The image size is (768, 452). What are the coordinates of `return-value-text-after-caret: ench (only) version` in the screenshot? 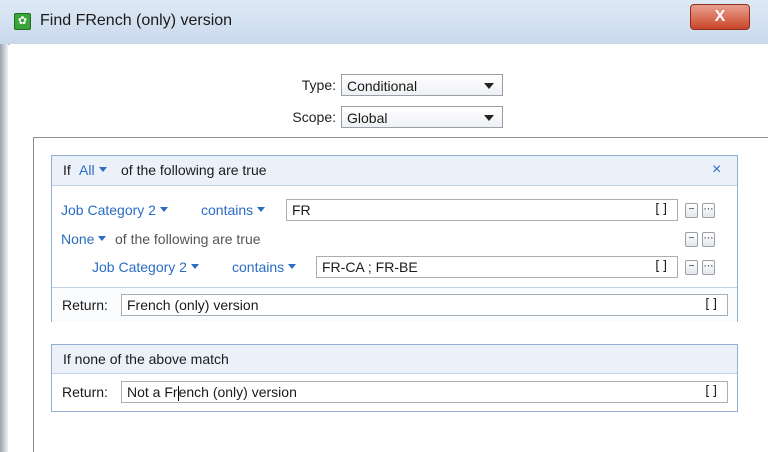 It's located at (237, 392).